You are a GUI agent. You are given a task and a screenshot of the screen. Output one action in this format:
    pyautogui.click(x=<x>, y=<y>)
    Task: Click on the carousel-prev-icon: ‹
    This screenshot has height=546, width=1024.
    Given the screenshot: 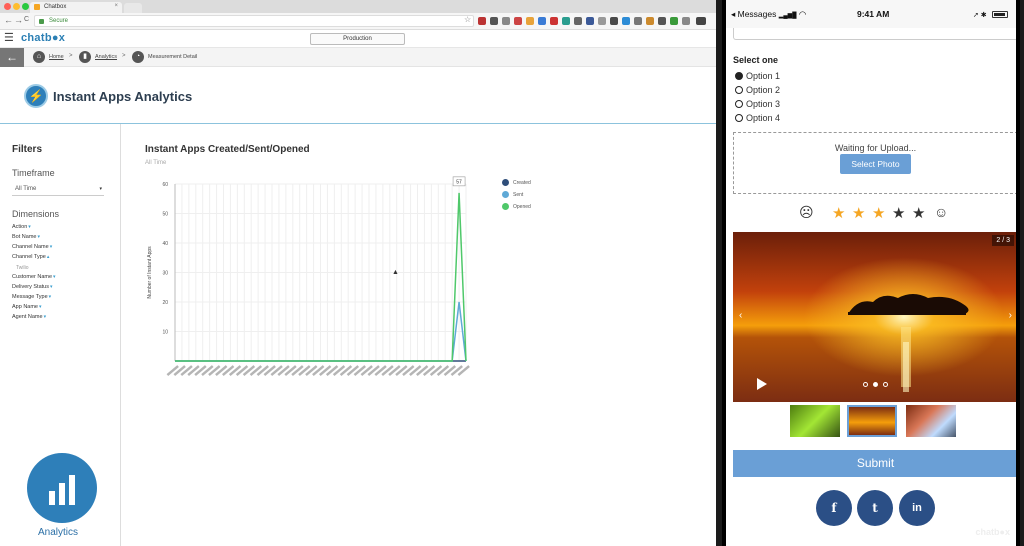 What is the action you would take?
    pyautogui.click(x=740, y=315)
    